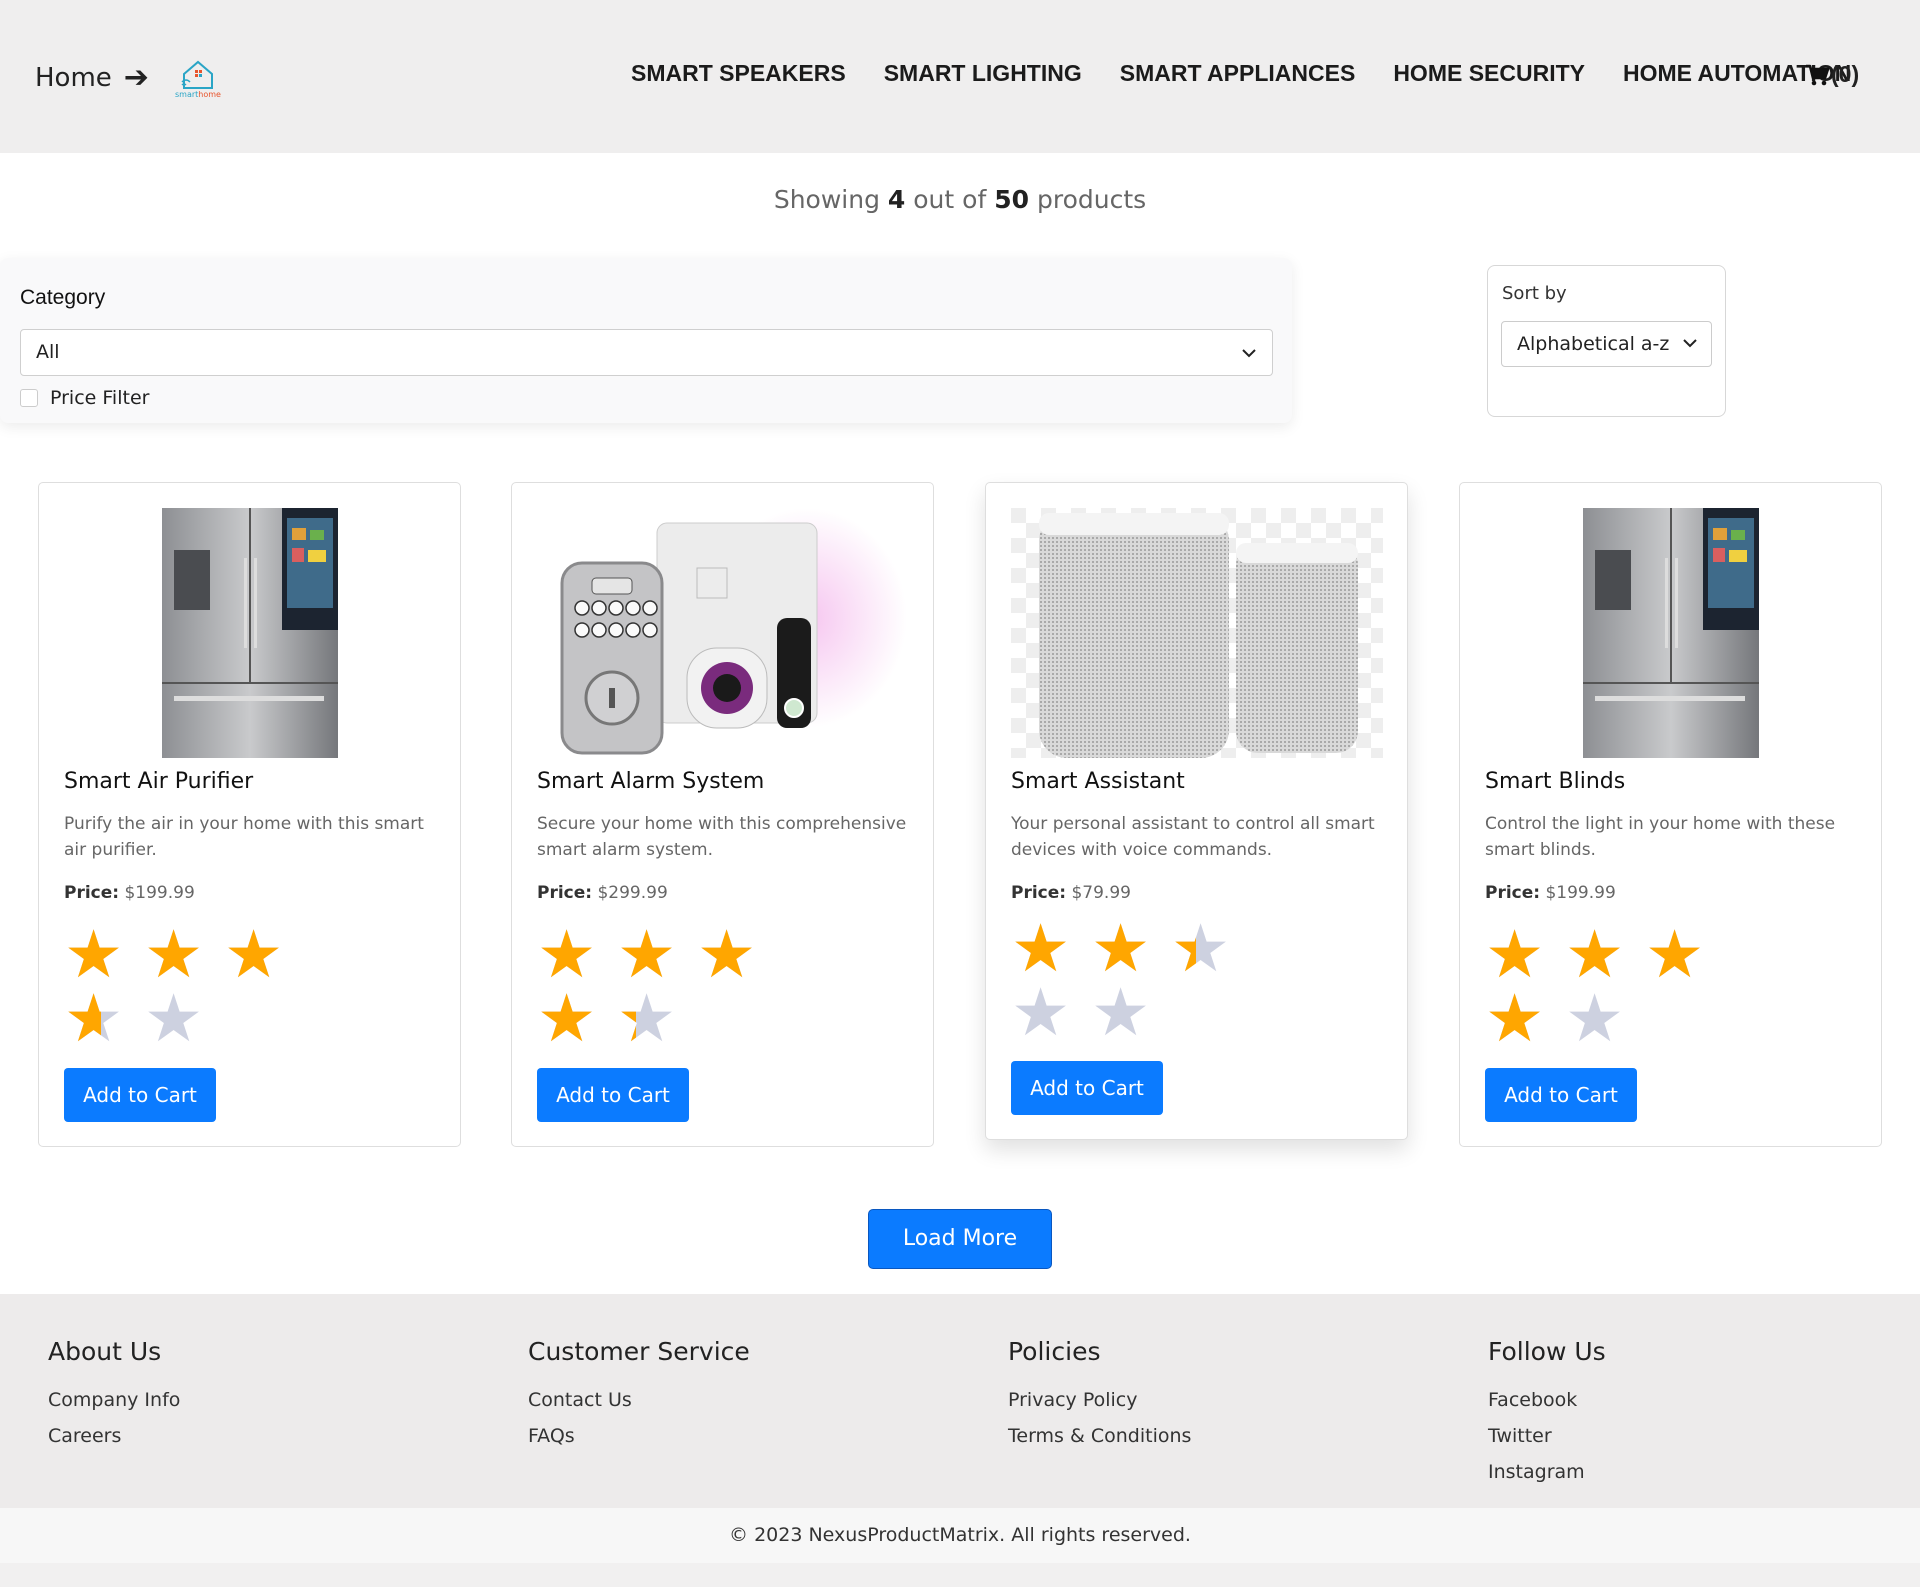 Image resolution: width=1920 pixels, height=1587 pixels. I want to click on nav-smart-speakers: SMART SPEAKERS, so click(738, 73).